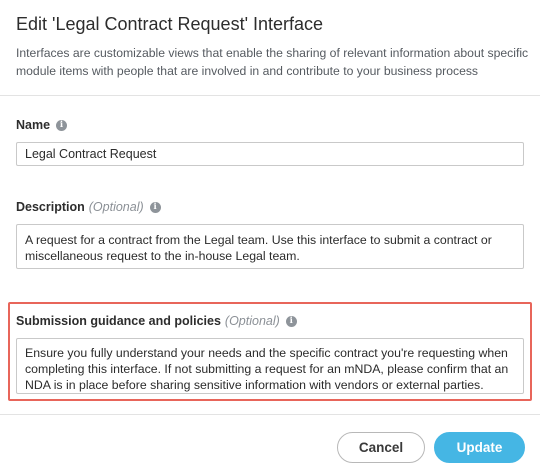  I want to click on name-label-text: Name, so click(33, 125).